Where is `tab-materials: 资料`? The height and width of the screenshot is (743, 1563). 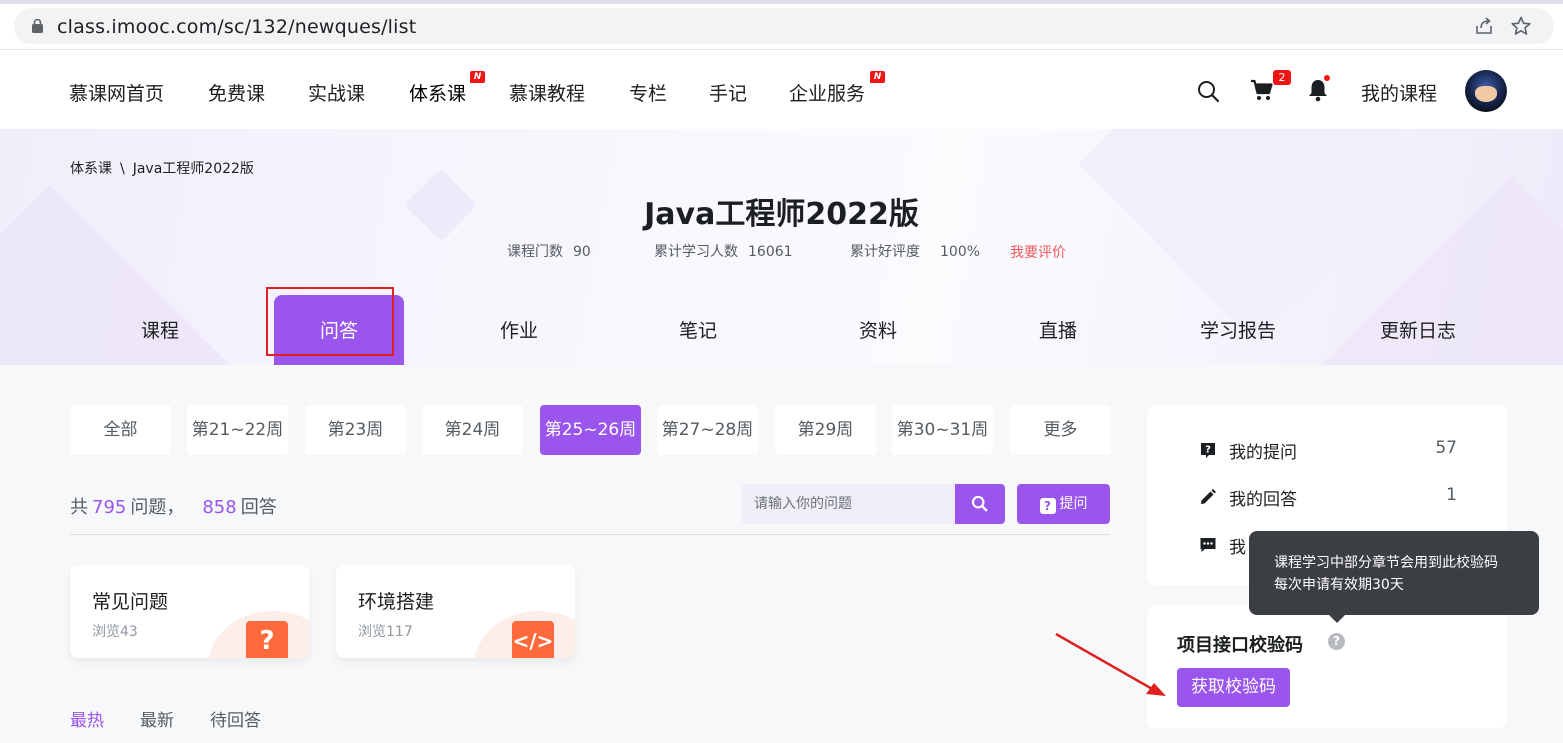 tab-materials: 资料 is located at coordinates (878, 330).